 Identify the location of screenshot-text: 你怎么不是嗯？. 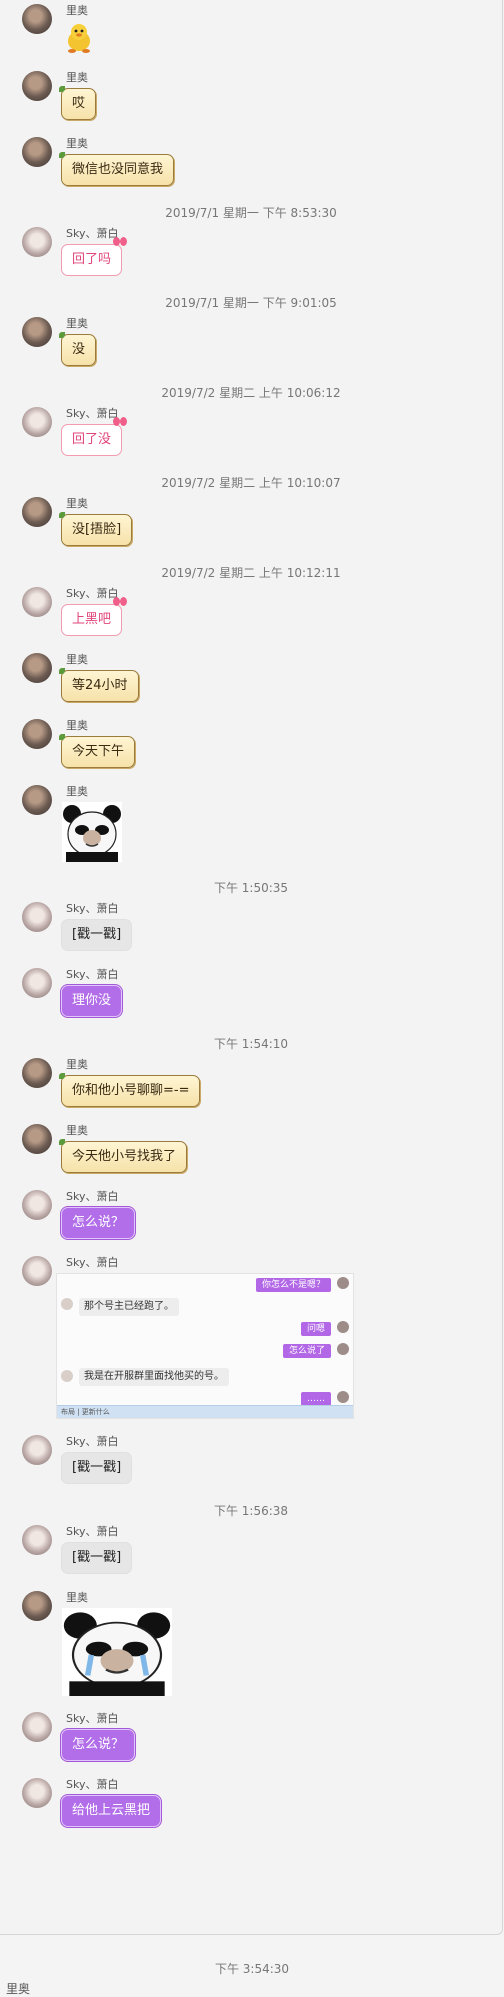
(293, 1285).